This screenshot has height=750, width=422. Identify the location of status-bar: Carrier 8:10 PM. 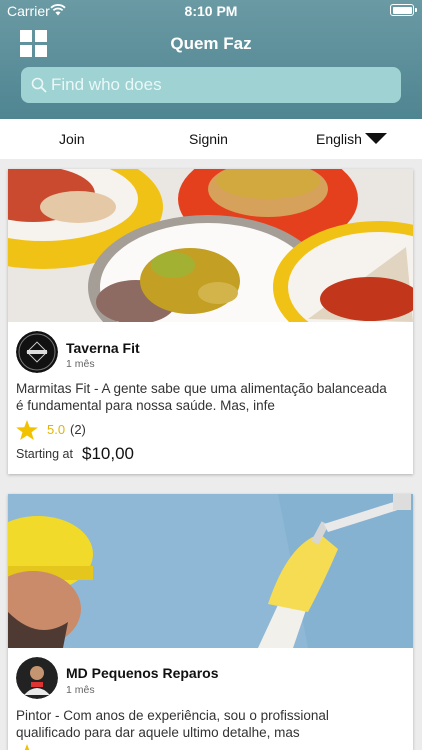
(211, 11).